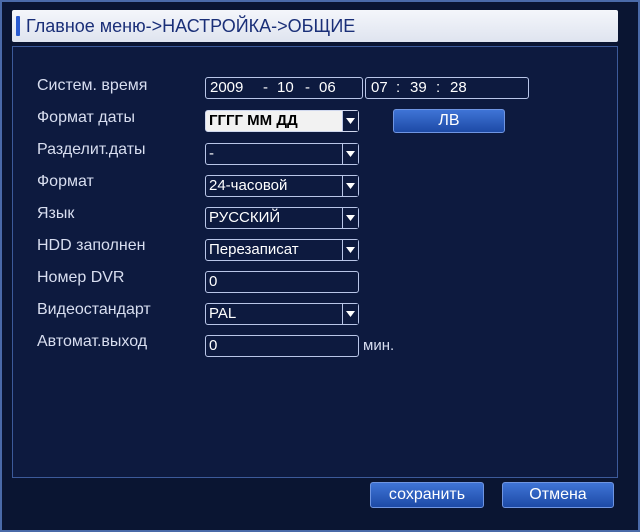 The width and height of the screenshot is (640, 532). What do you see at coordinates (91, 245) in the screenshot?
I see `hdd-full-label: HDD заполнен` at bounding box center [91, 245].